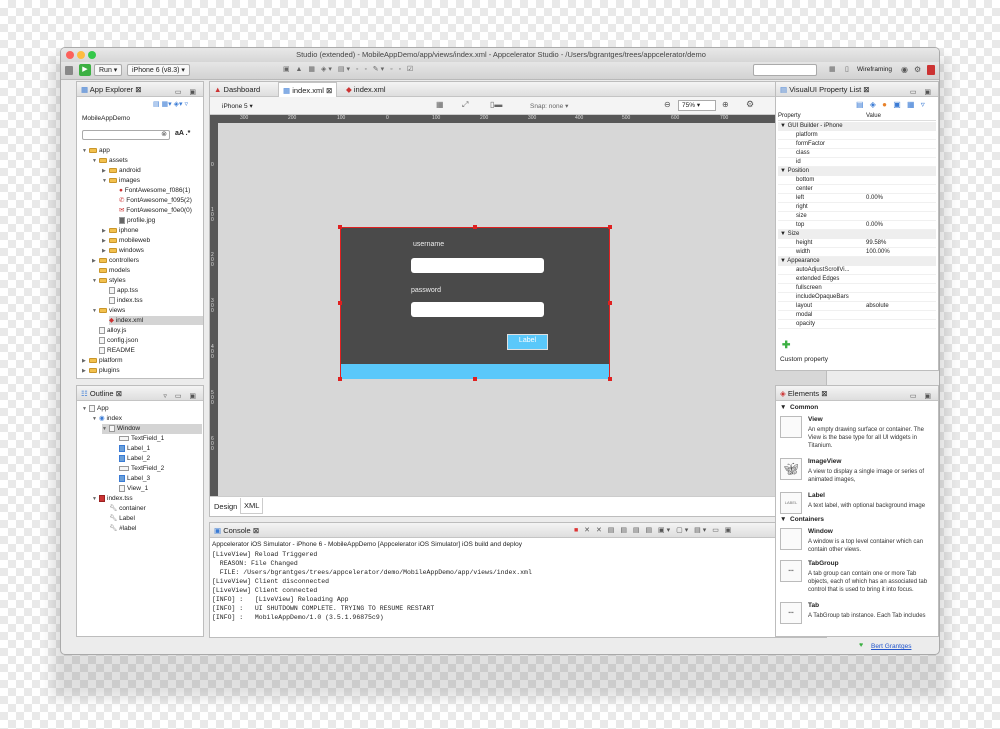 The width and height of the screenshot is (1000, 729). Describe the element at coordinates (112, 499) in the screenshot. I see `outline-item-index-tss: ▼ index.tss` at that location.